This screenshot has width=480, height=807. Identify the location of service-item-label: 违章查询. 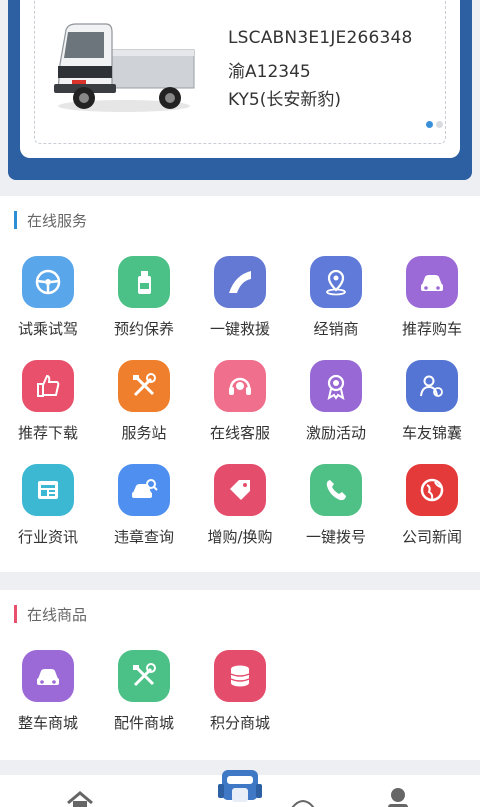
(143, 537).